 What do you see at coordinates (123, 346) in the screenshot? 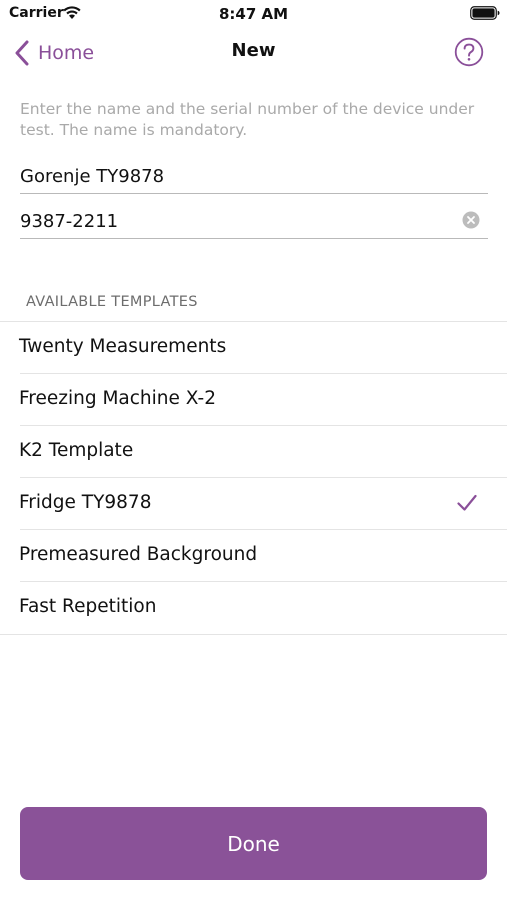
I see `template-label: Twenty Measurements` at bounding box center [123, 346].